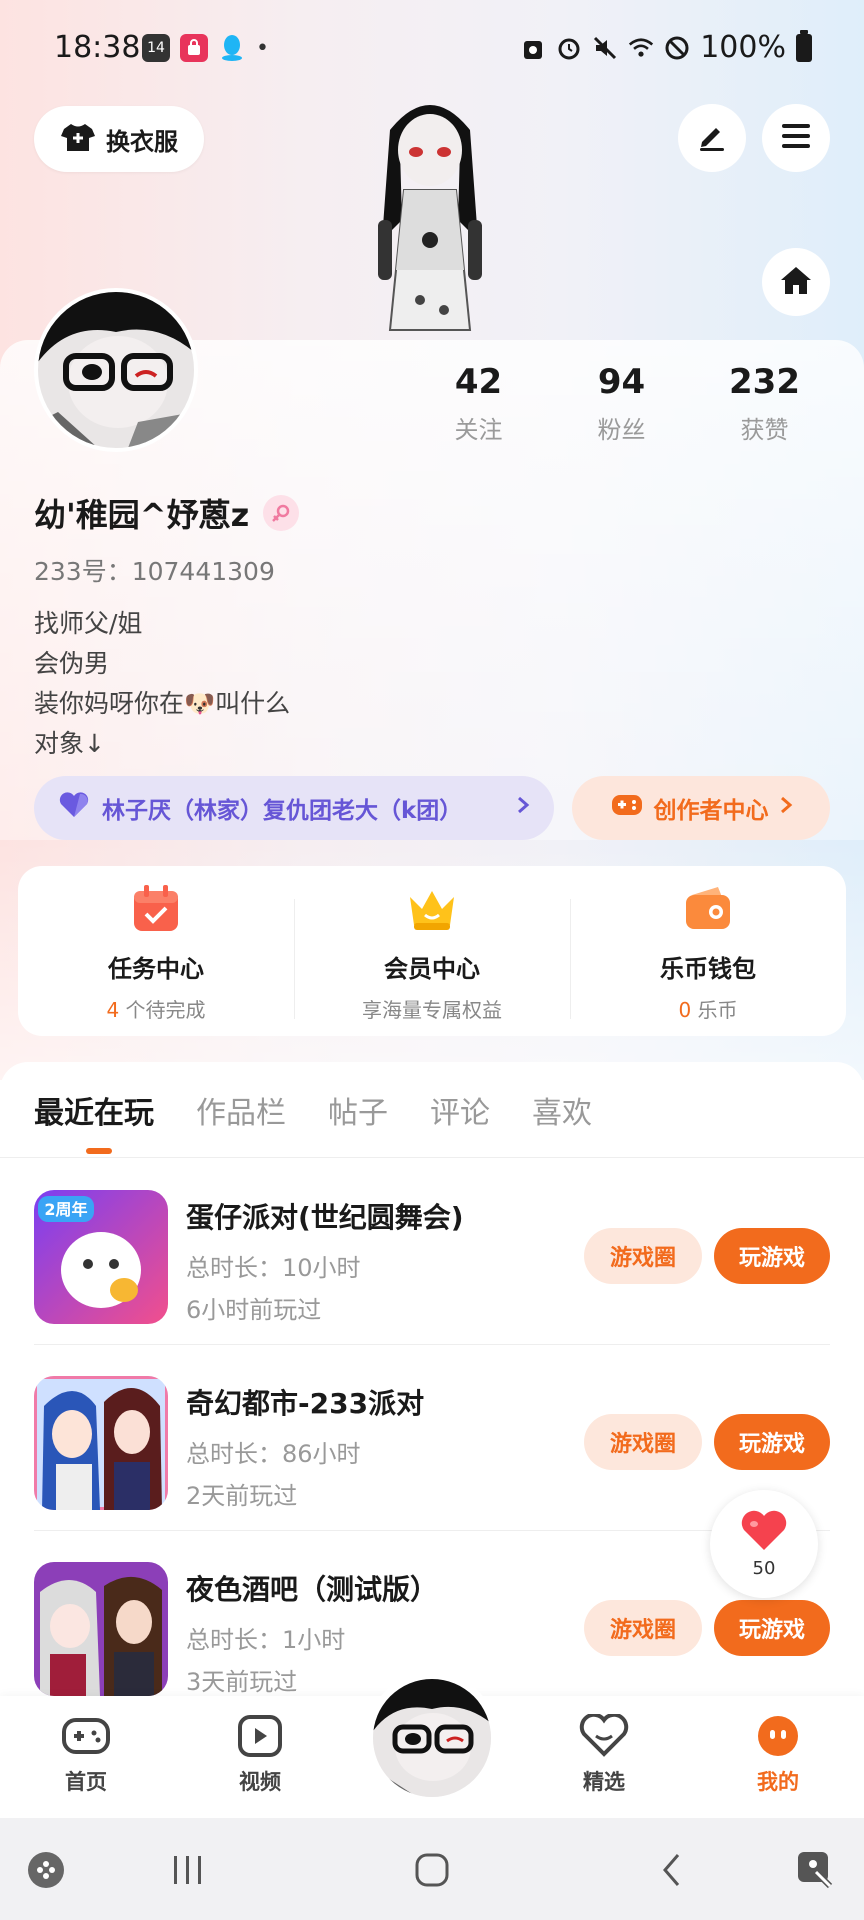 This screenshot has width=864, height=1920. Describe the element at coordinates (188, 1870) in the screenshot. I see `recent-apps-icon` at that location.